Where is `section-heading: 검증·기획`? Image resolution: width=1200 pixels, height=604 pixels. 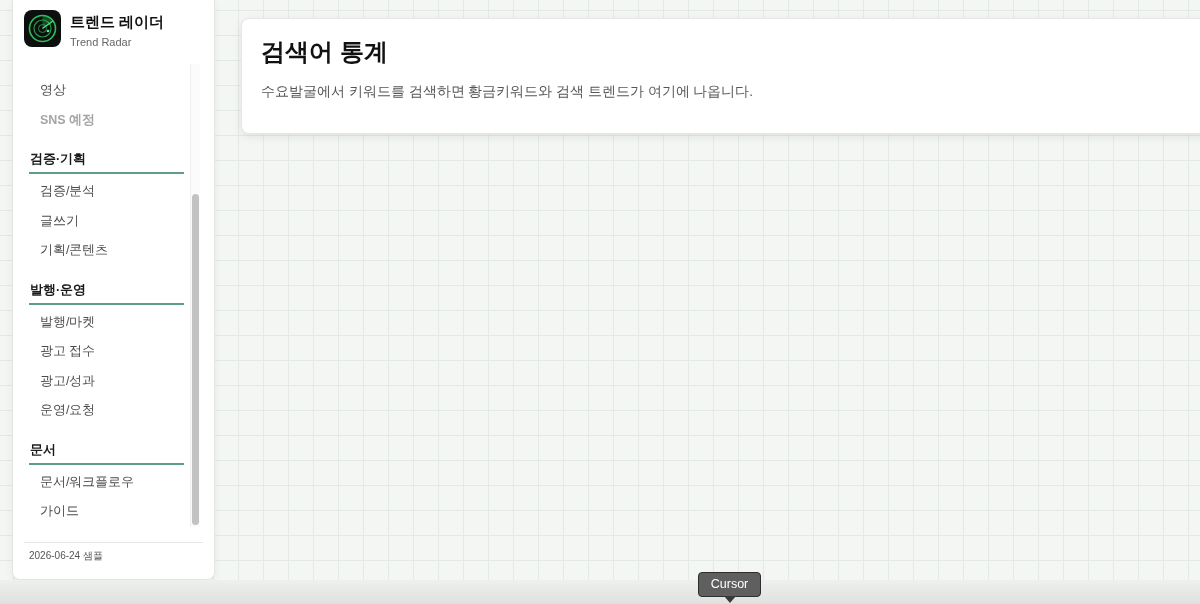 section-heading: 검증·기획 is located at coordinates (106, 162).